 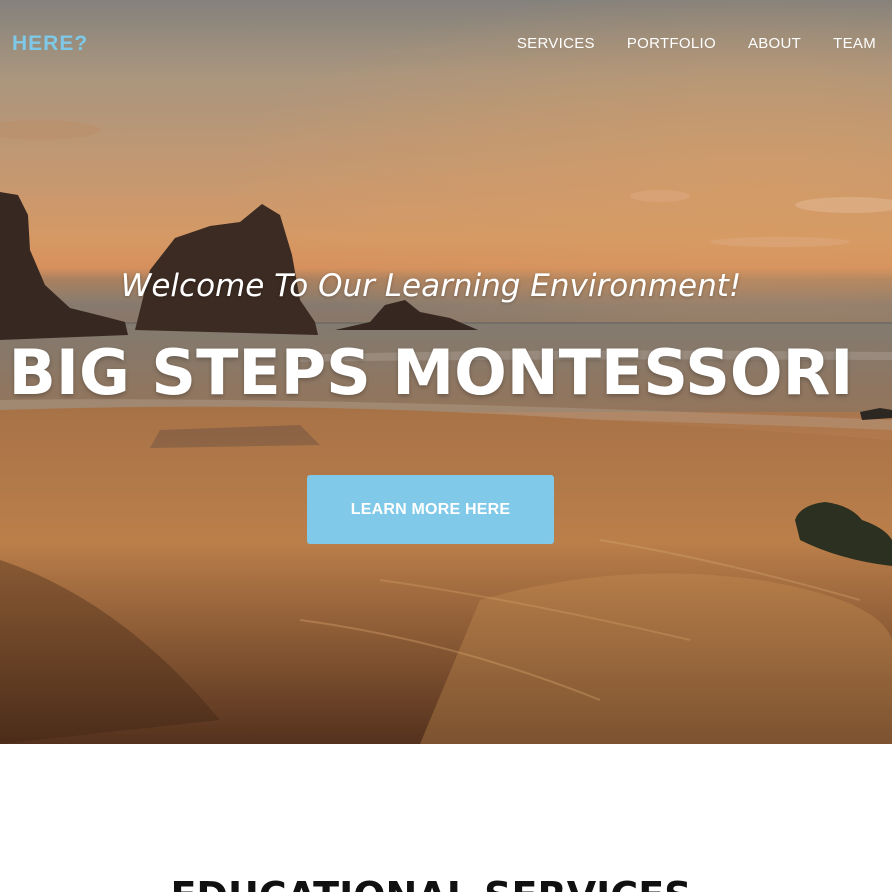 I want to click on top-nav: SERVICES PORTFOLIO ABOUT TEAM, so click(x=696, y=43).